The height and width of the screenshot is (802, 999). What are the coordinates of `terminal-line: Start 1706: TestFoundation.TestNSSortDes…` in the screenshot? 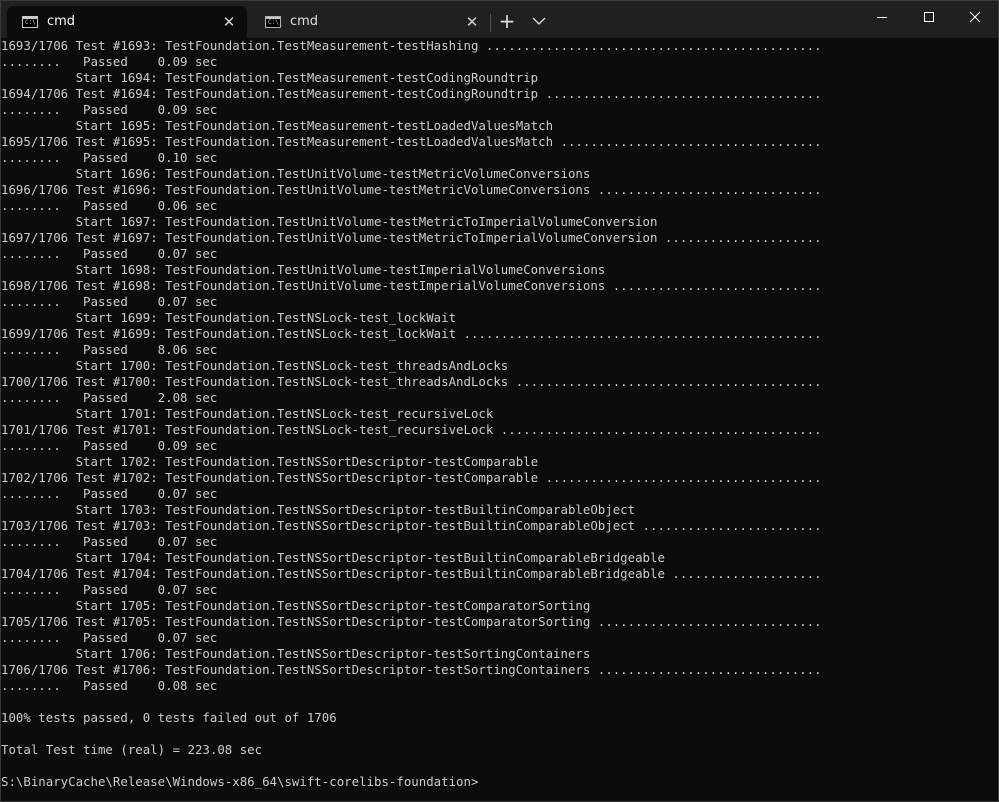 It's located at (296, 653).